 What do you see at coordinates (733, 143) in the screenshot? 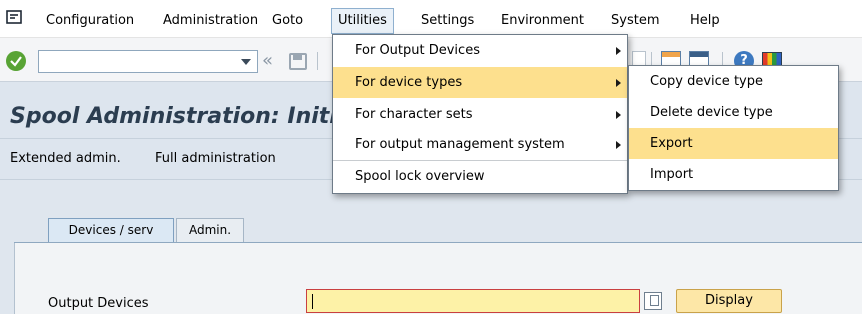
I see `menu-item-export: Export` at bounding box center [733, 143].